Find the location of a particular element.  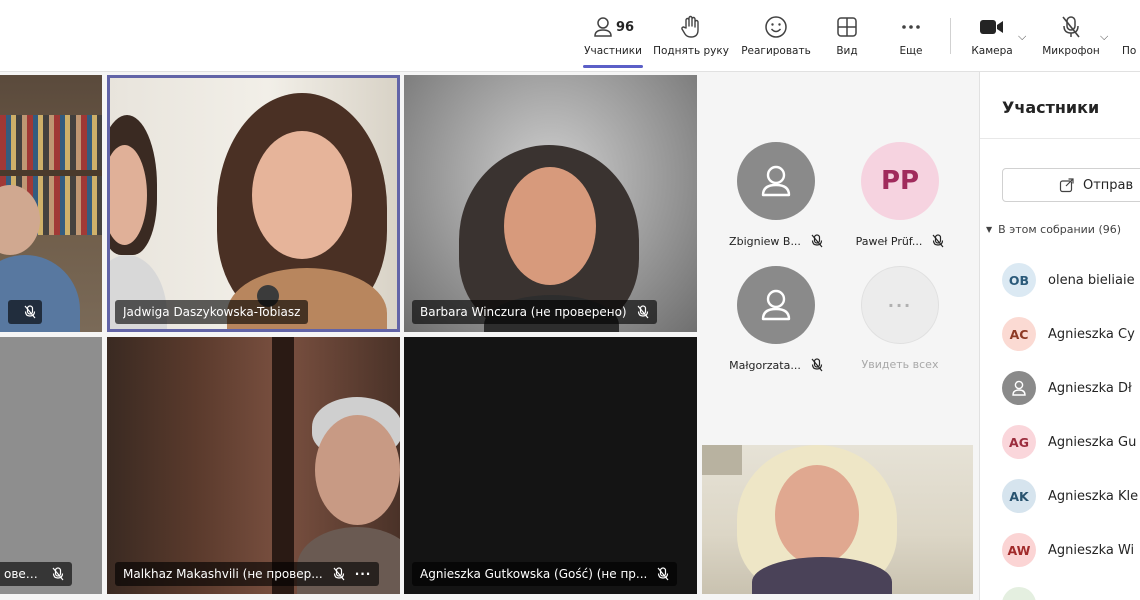

camera-button: Камера is located at coordinates (992, 39).